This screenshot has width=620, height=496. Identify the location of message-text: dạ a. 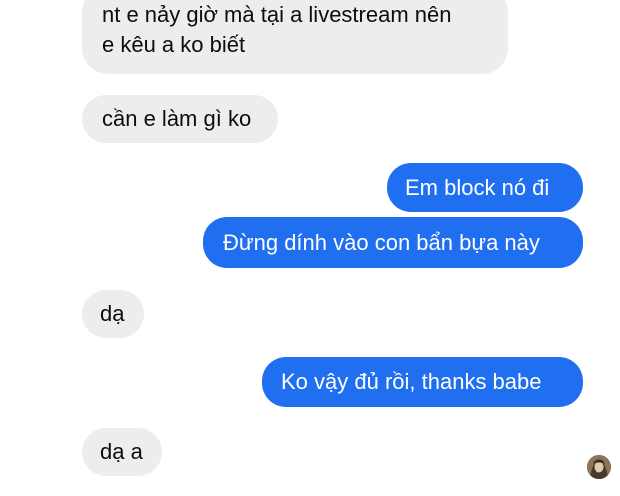
(121, 451).